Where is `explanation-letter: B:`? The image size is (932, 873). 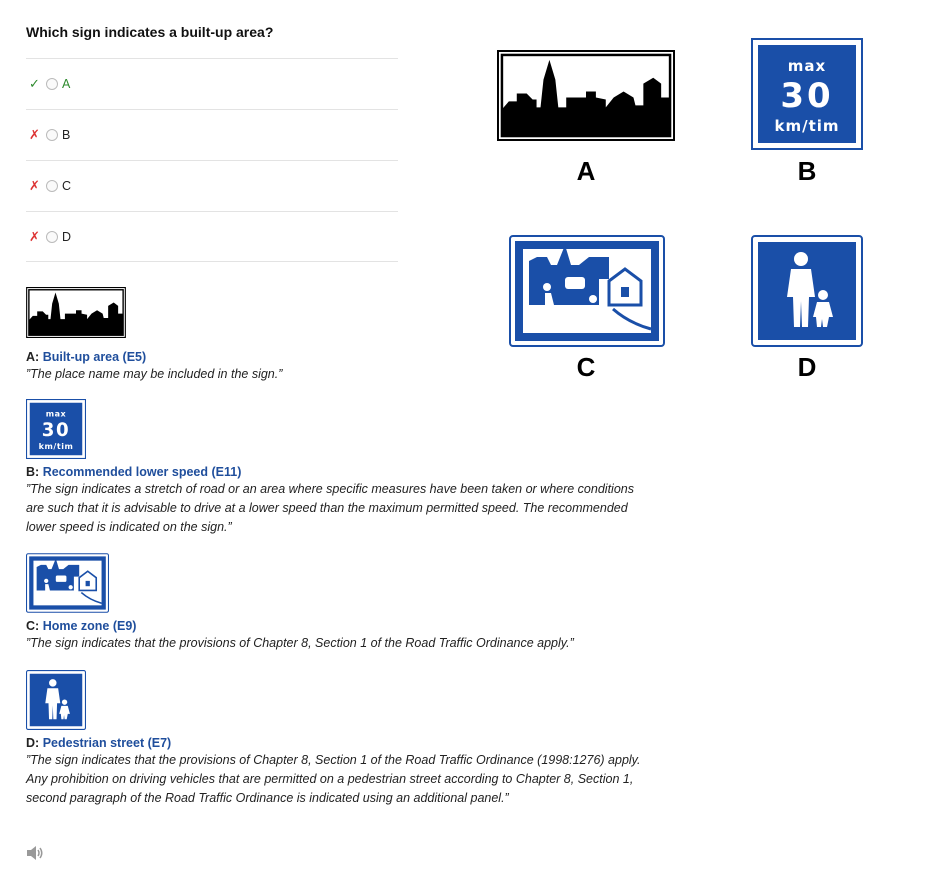
explanation-letter: B: is located at coordinates (33, 472).